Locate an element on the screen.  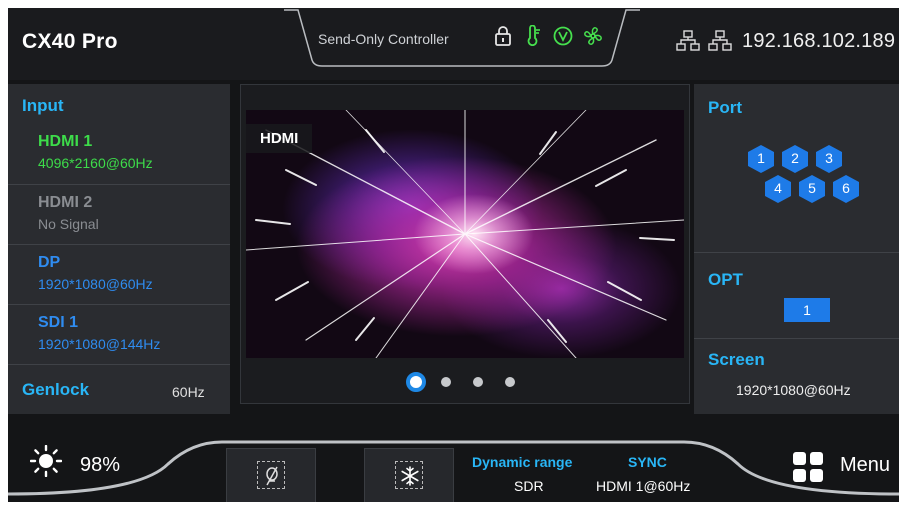
port-number: 2 is located at coordinates (795, 158).